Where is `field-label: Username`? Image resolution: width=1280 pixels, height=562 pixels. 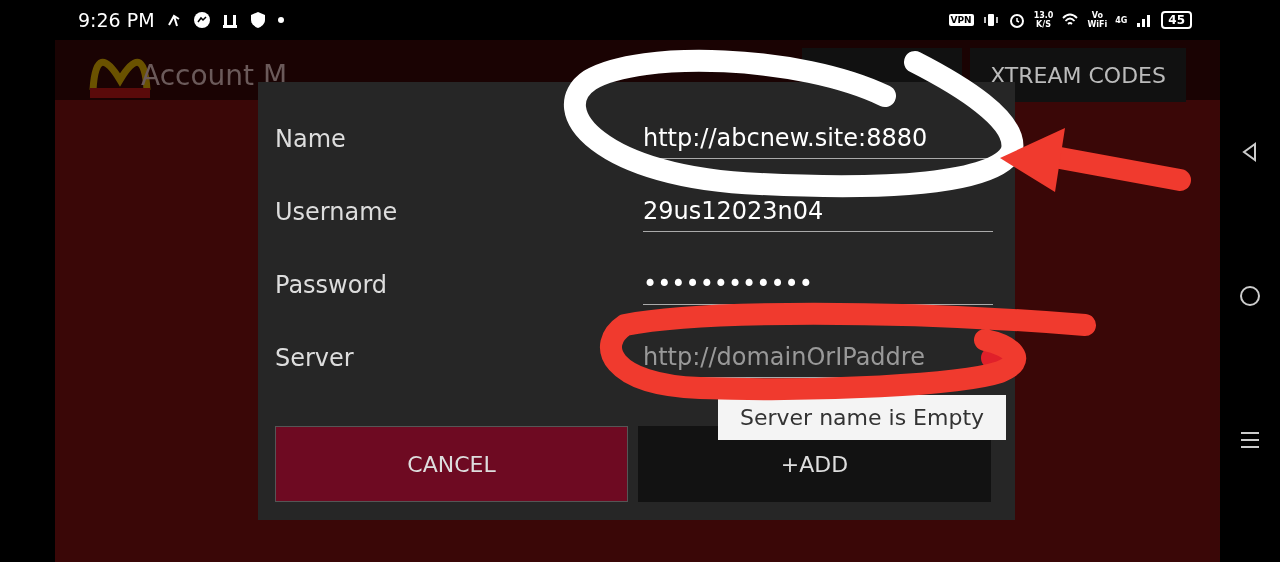 field-label: Username is located at coordinates (337, 211).